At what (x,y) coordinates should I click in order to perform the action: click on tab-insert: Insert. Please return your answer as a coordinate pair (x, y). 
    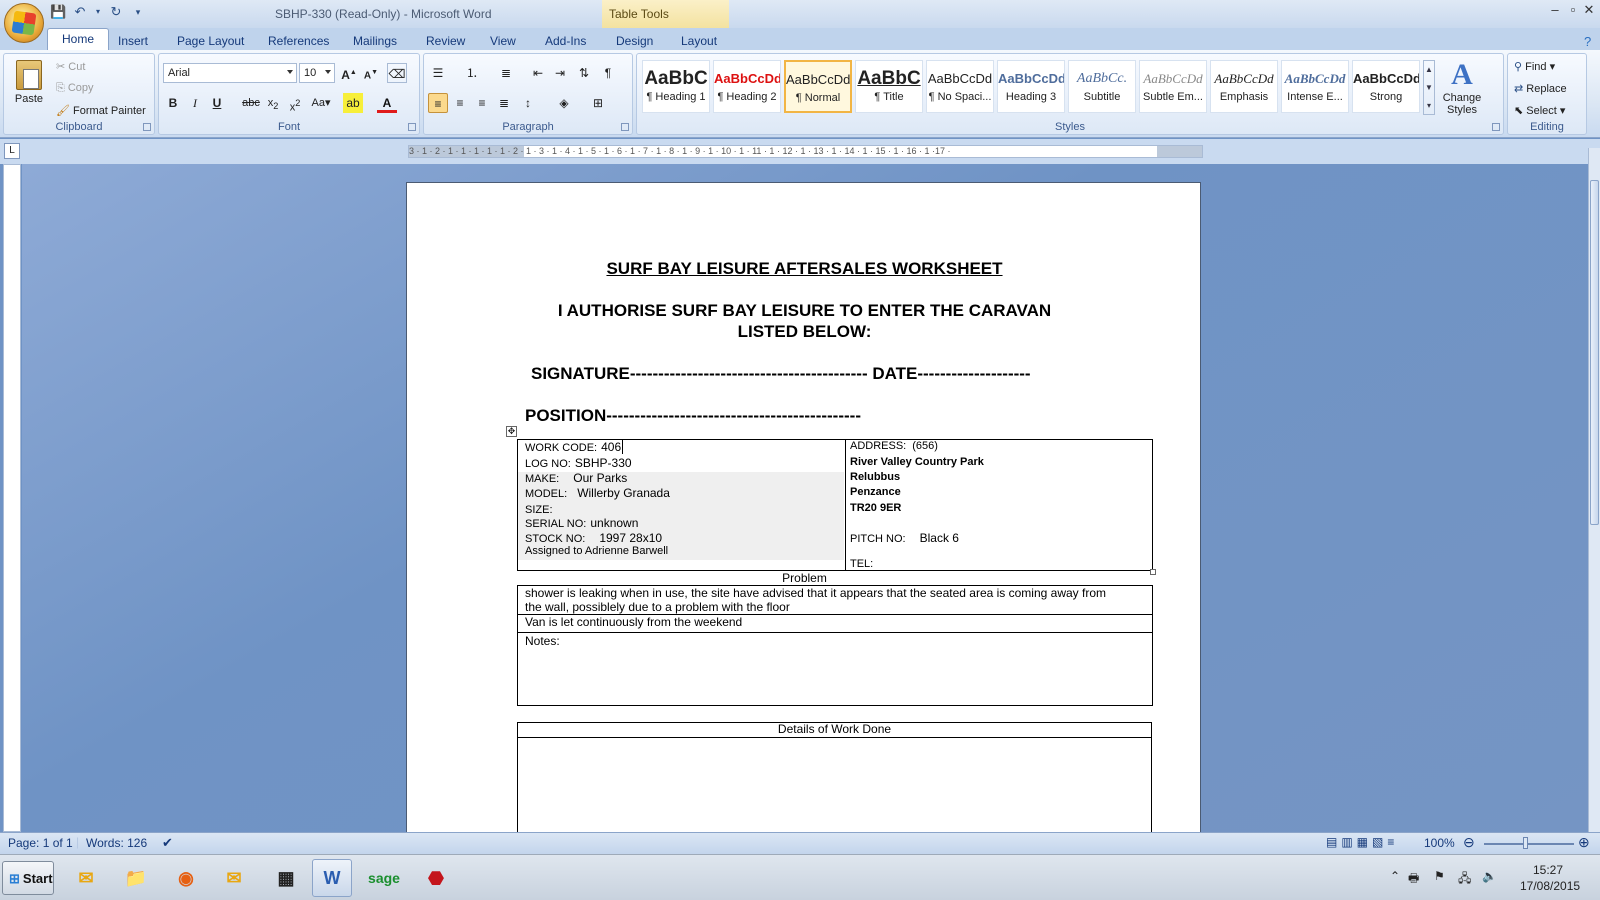
    Looking at the image, I should click on (133, 40).